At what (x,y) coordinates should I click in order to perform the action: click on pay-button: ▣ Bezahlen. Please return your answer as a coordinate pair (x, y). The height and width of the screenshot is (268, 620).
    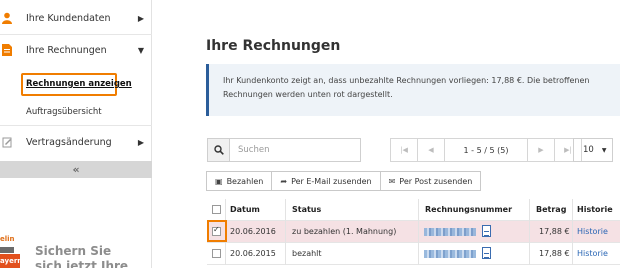
    Looking at the image, I should click on (239, 181).